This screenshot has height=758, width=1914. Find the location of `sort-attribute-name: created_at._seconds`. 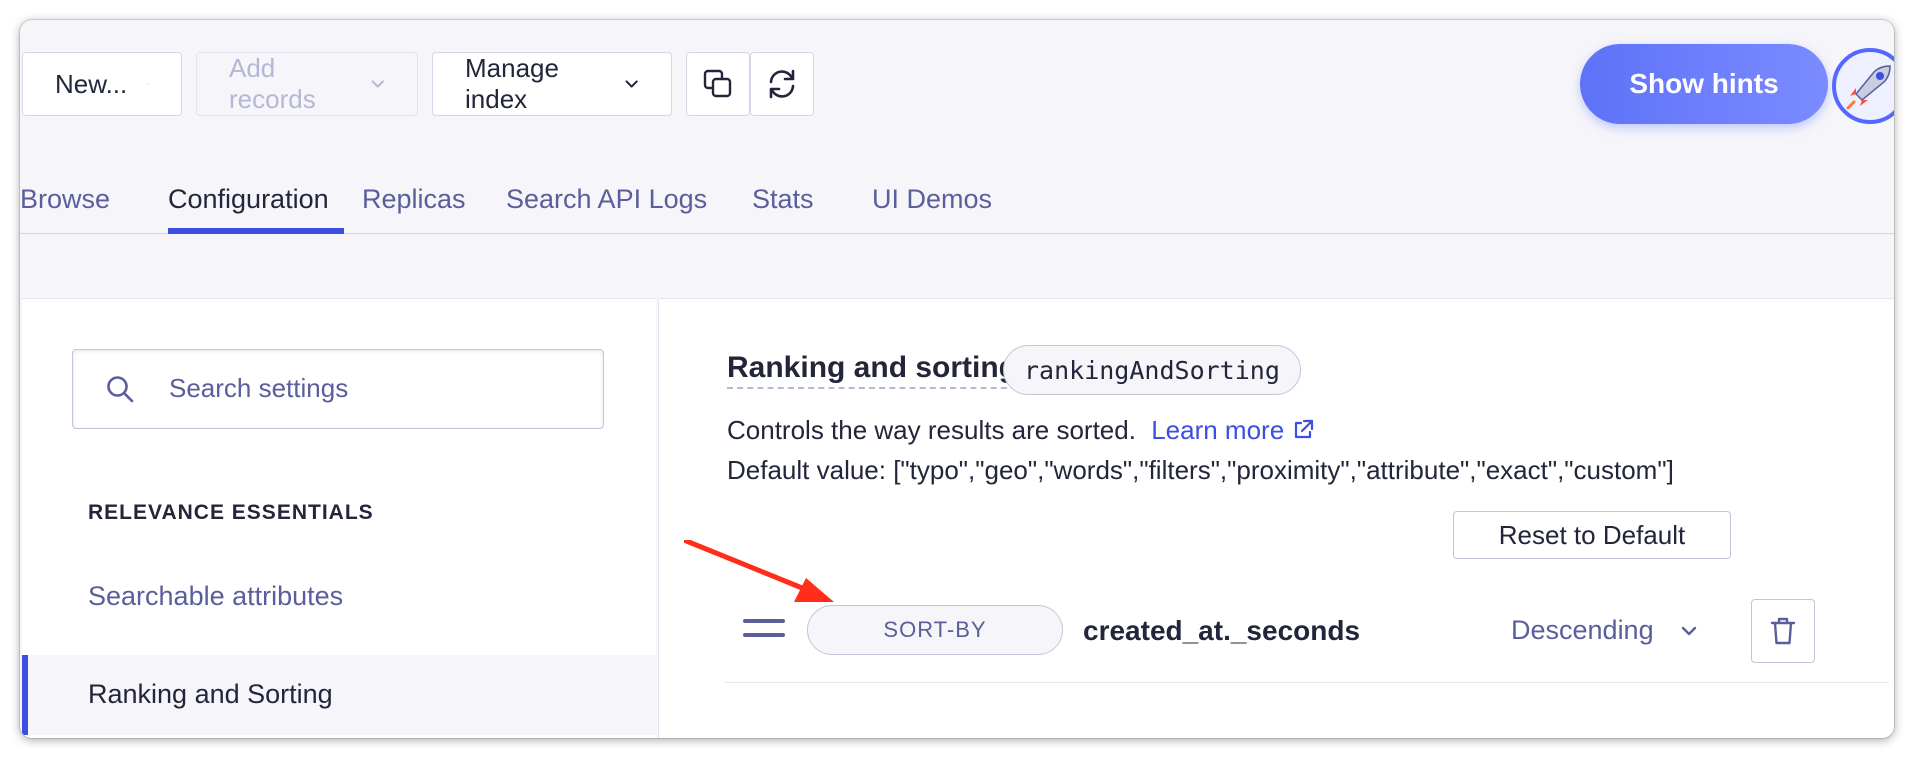

sort-attribute-name: created_at._seconds is located at coordinates (1222, 630).